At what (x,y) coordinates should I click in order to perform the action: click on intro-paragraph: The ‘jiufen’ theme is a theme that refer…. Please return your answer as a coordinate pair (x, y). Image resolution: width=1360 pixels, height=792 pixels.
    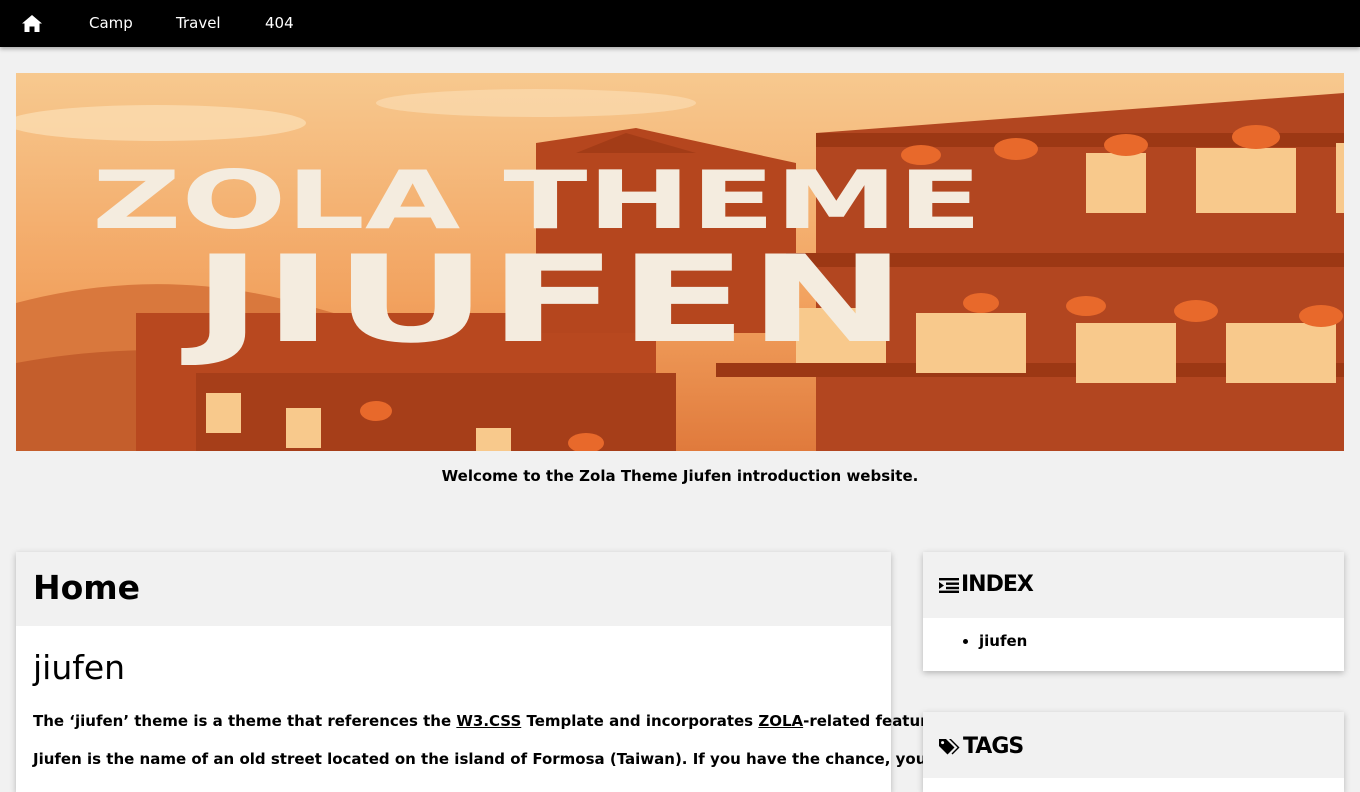
    Looking at the image, I should click on (492, 721).